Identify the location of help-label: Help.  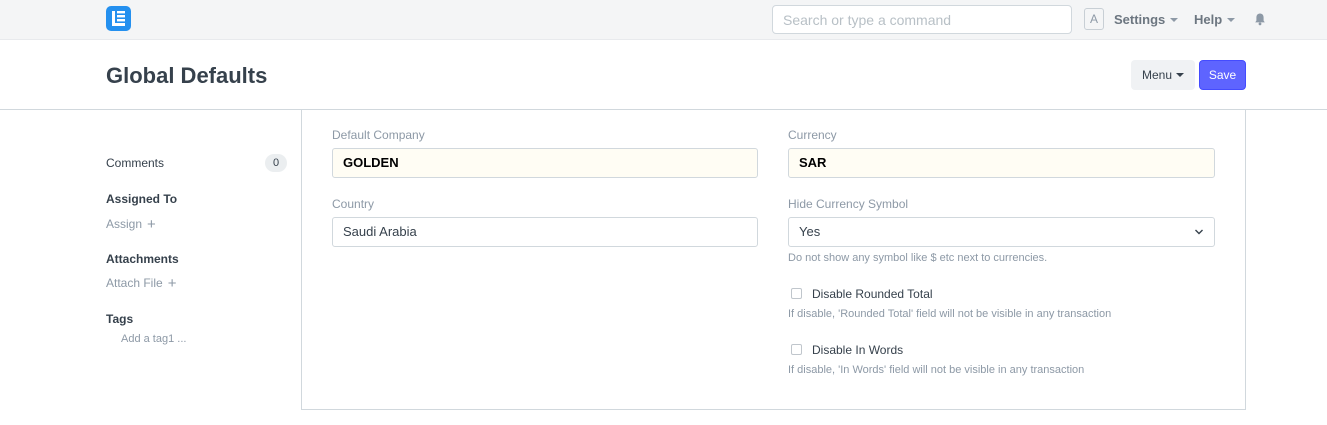
(1208, 19).